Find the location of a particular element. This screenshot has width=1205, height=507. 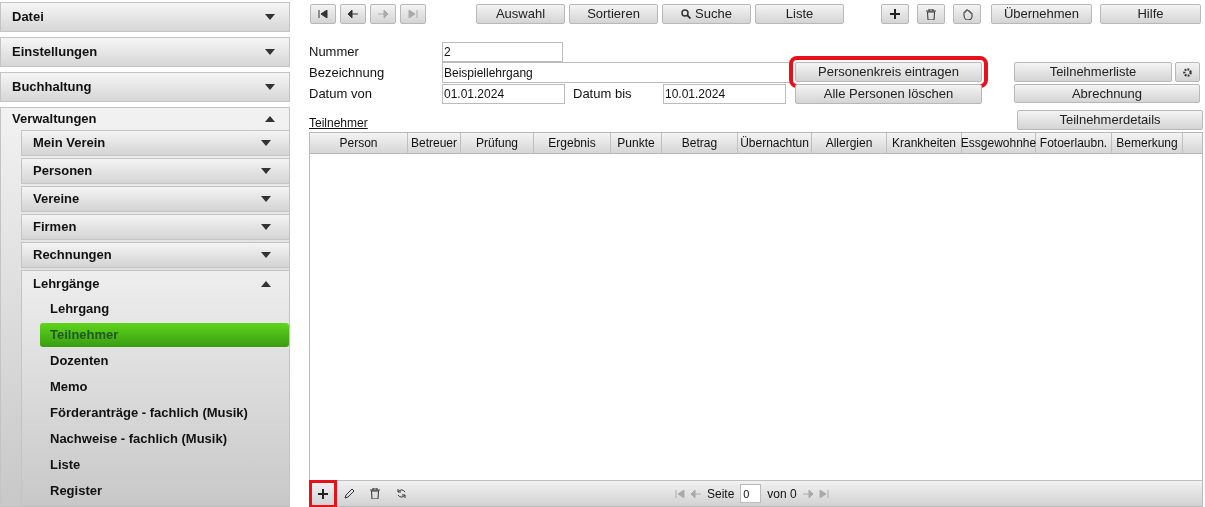

action-button: Teilnehmerdetails is located at coordinates (1110, 120).